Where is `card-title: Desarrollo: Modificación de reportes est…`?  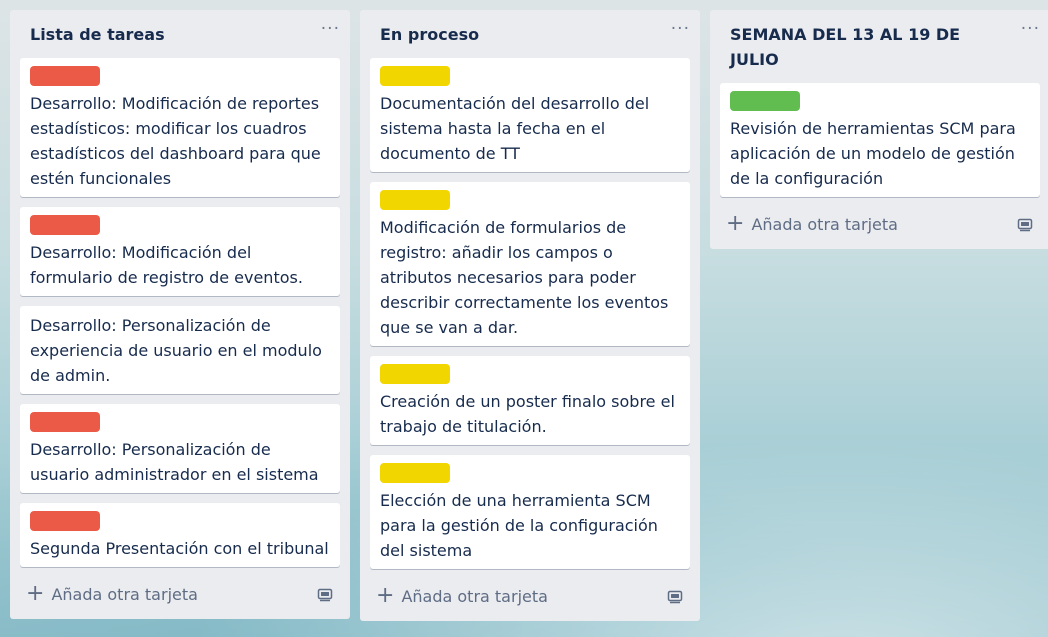
card-title: Desarrollo: Modificación de reportes est… is located at coordinates (175, 141).